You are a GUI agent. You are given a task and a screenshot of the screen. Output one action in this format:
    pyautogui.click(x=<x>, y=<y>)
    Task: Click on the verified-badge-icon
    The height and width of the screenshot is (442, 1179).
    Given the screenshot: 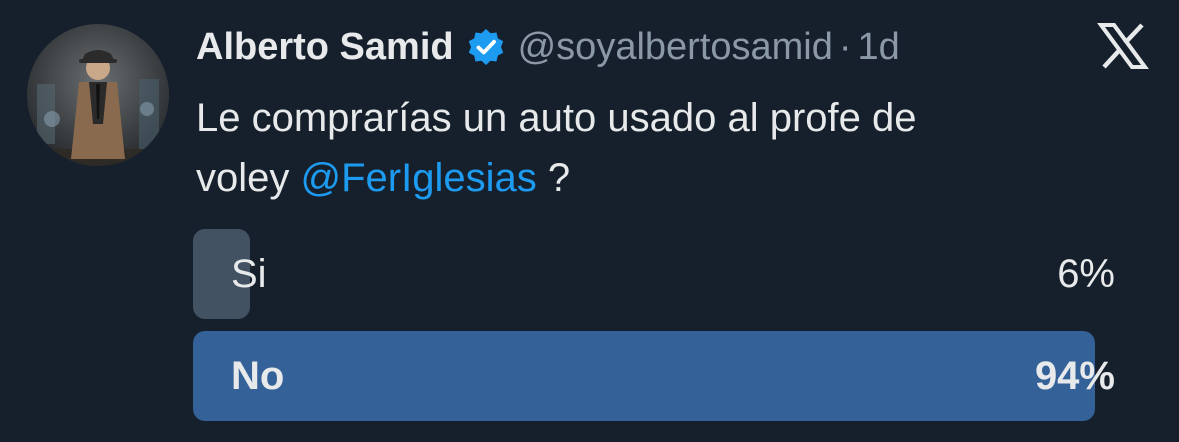 What is the action you would take?
    pyautogui.click(x=486, y=47)
    